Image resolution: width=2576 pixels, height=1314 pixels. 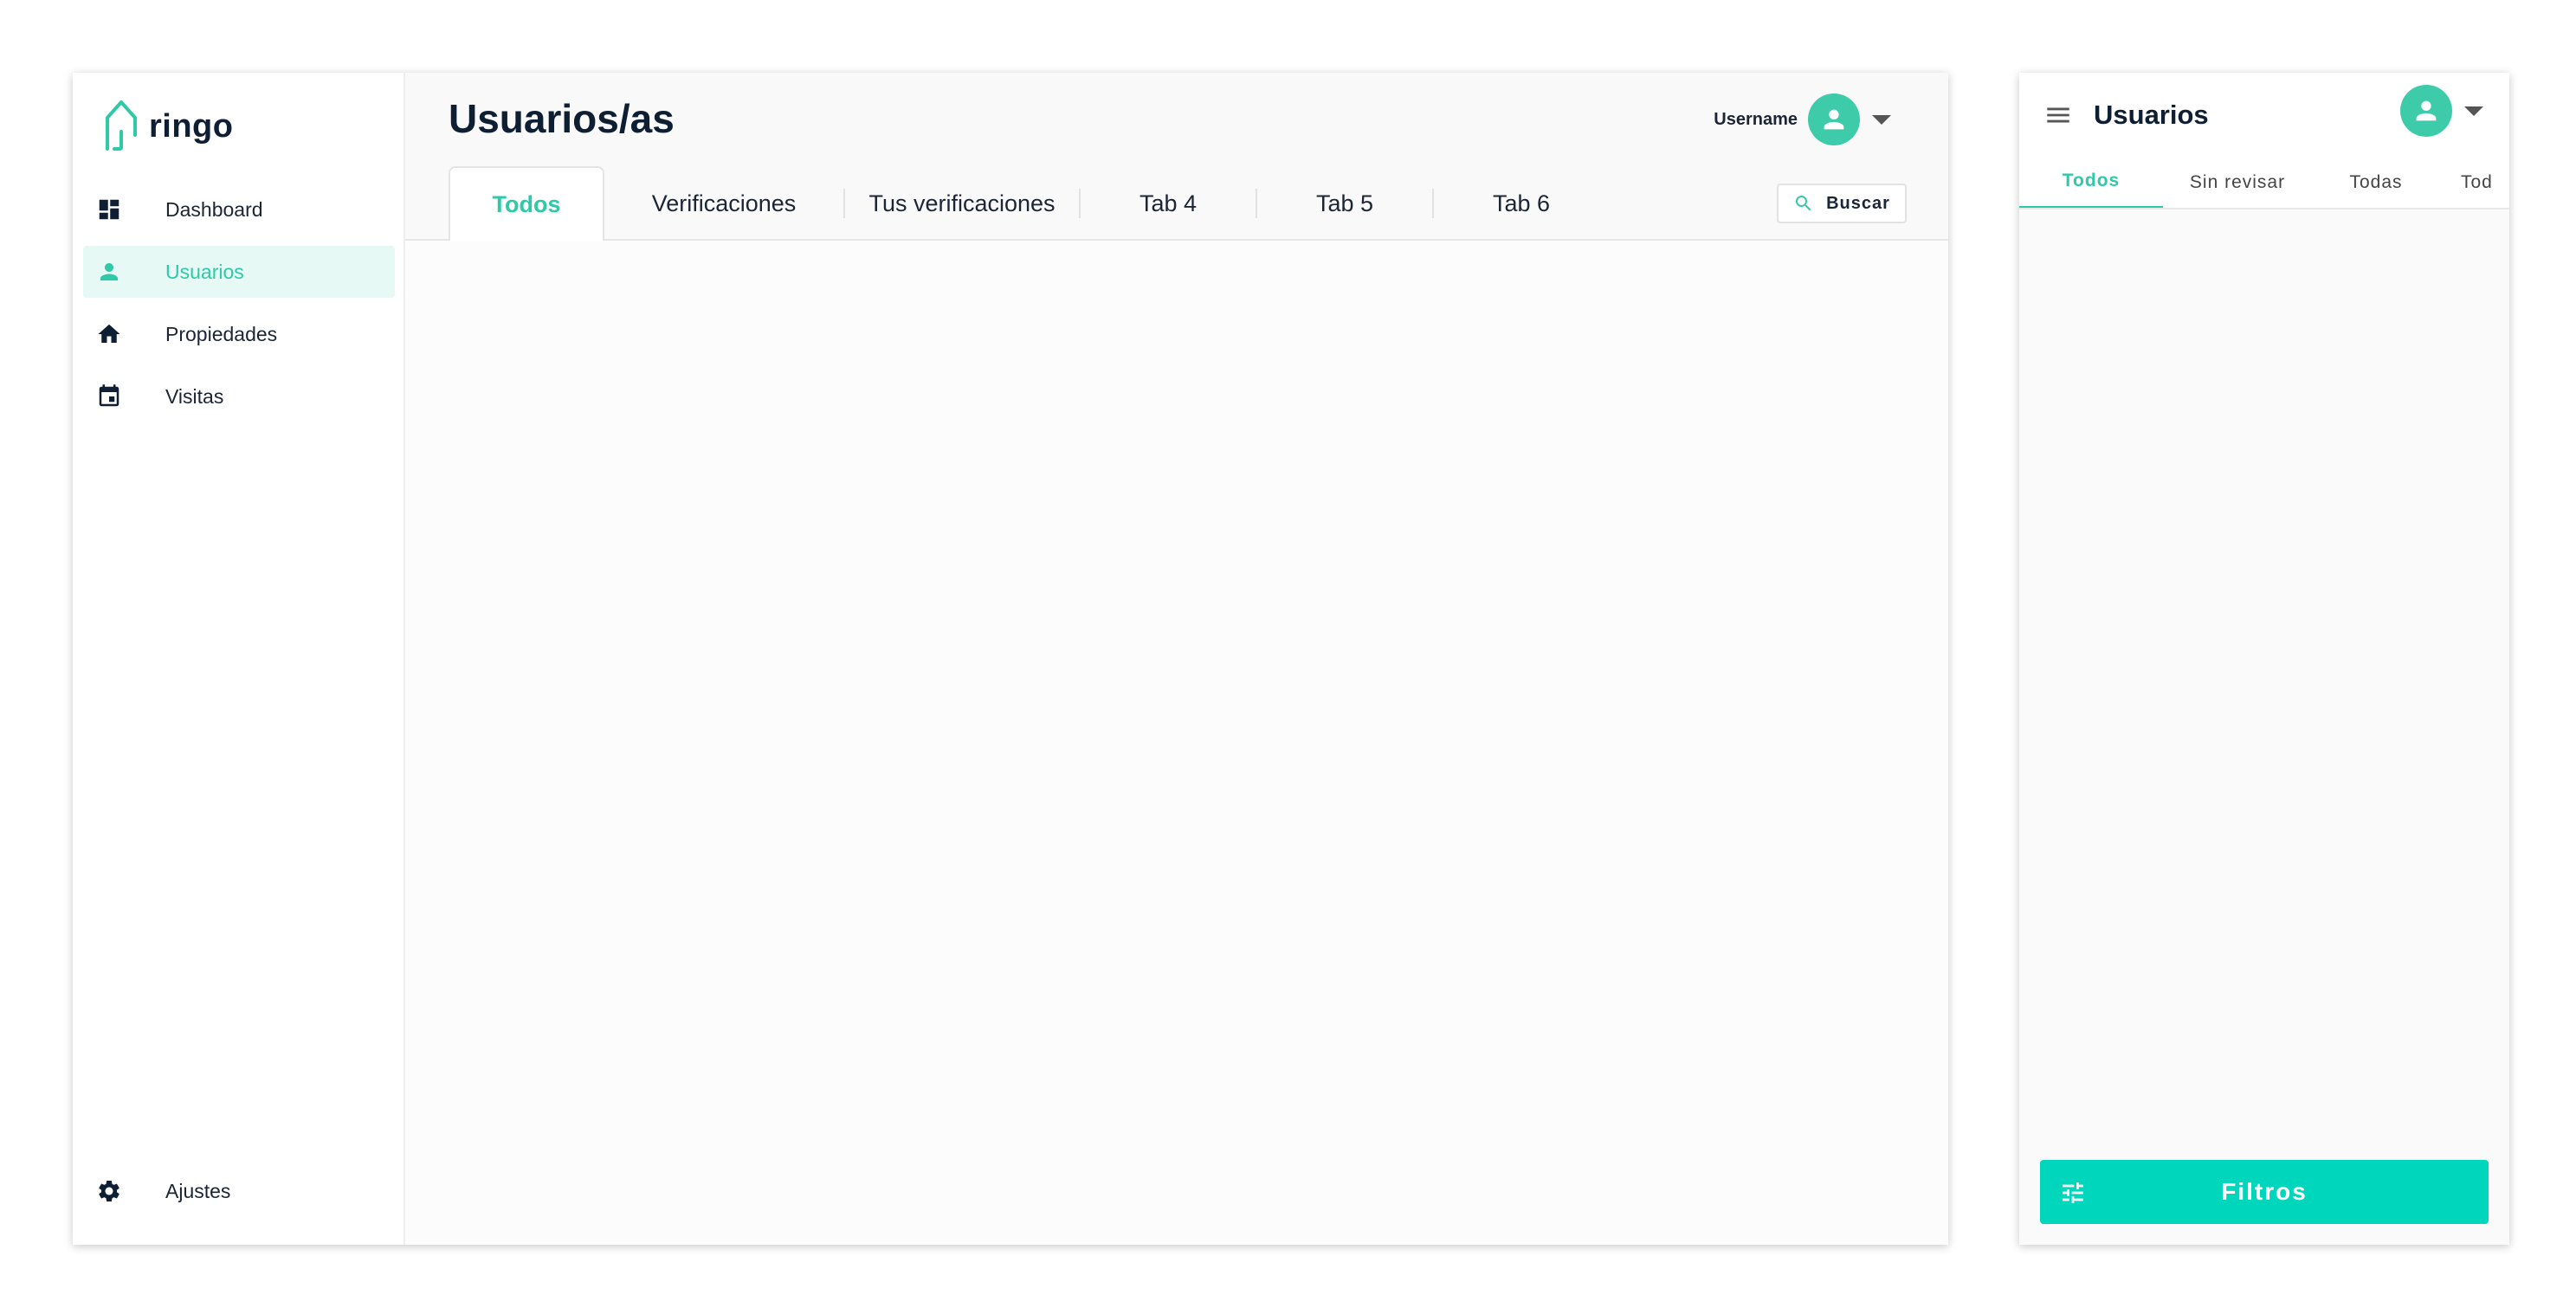 I want to click on tab-label: Tab 6, so click(x=1521, y=203).